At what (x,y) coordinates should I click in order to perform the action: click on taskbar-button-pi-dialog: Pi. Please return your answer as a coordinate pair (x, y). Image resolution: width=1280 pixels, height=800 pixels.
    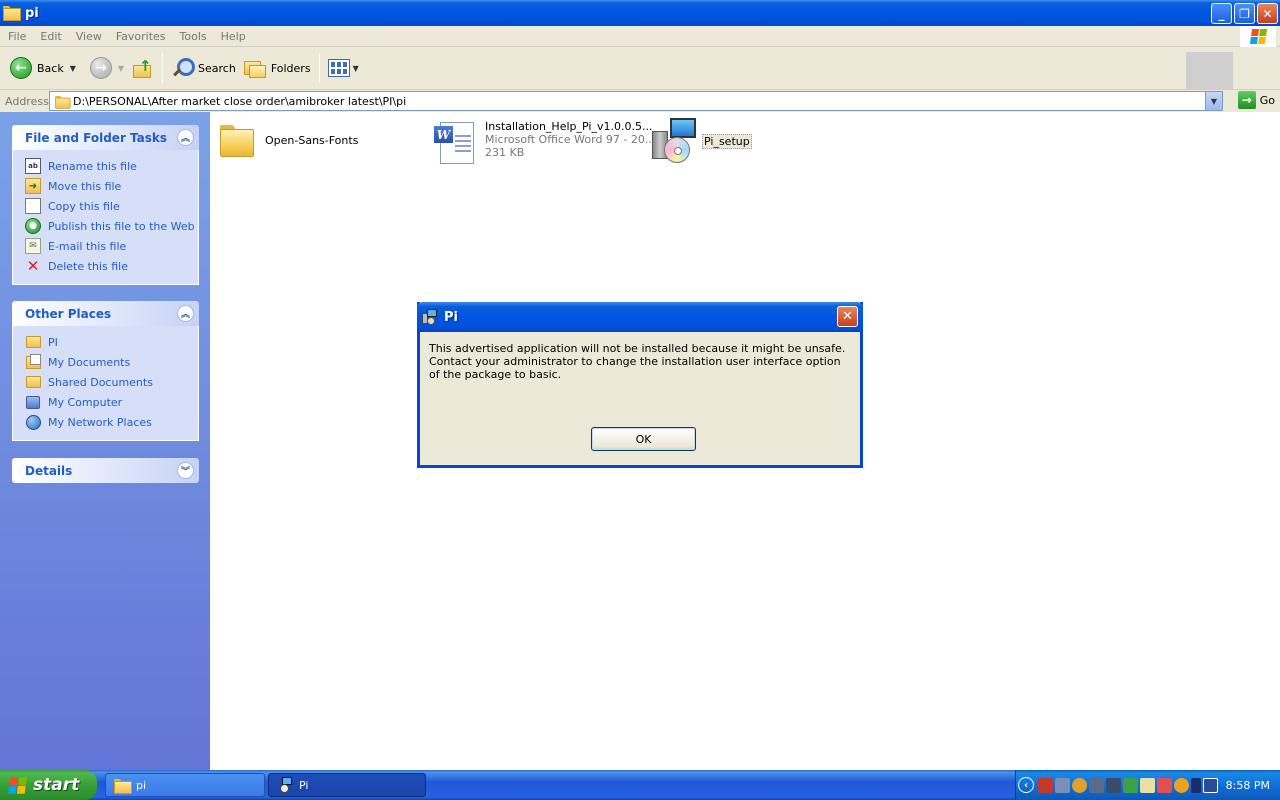
    Looking at the image, I should click on (347, 785).